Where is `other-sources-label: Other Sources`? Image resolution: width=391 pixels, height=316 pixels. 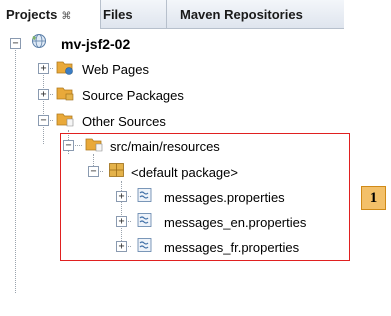
other-sources-label: Other Sources is located at coordinates (124, 121).